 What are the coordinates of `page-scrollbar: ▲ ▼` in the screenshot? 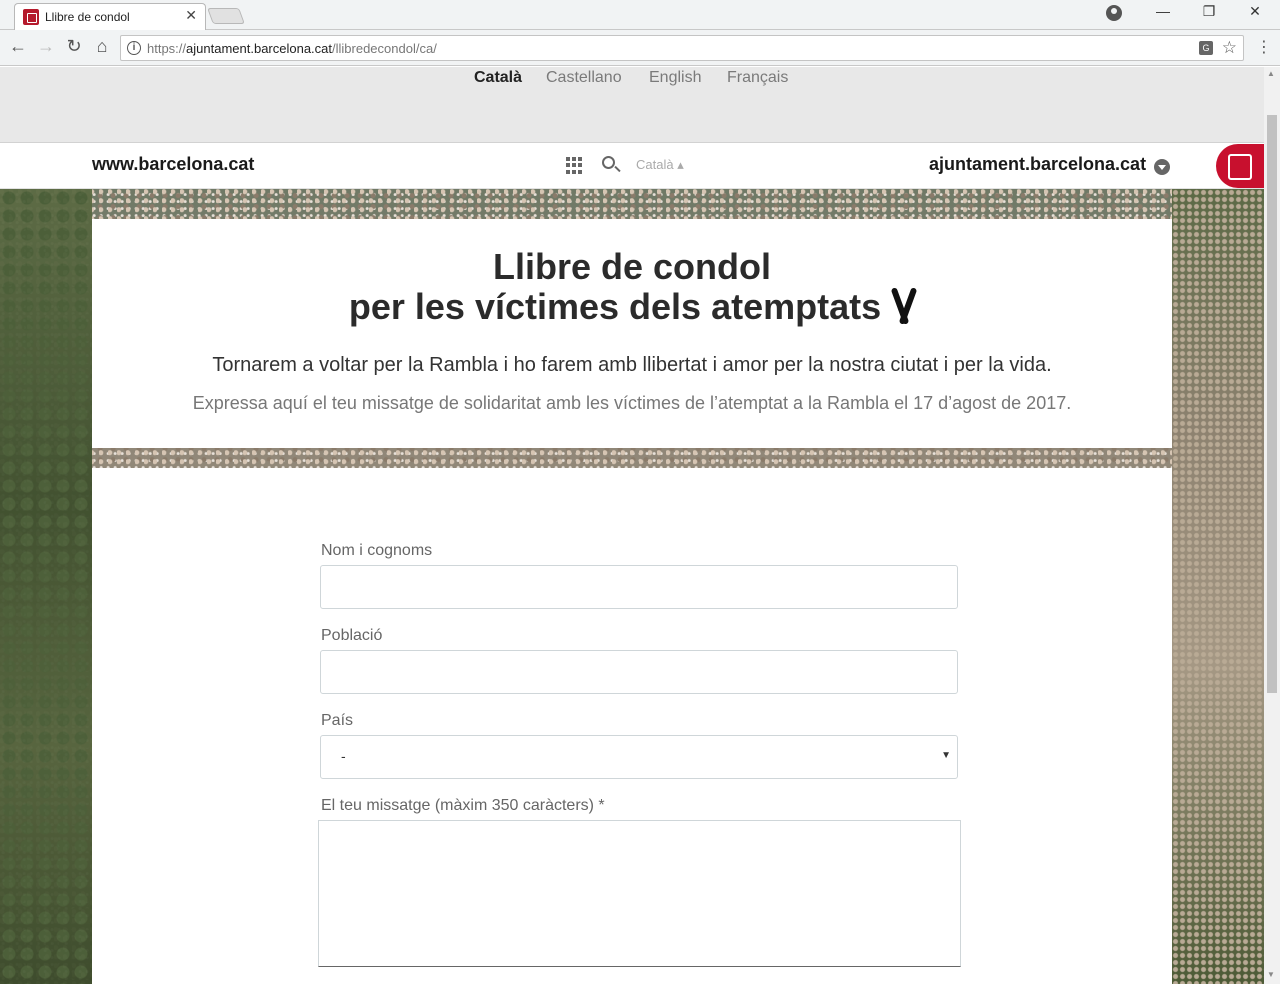 It's located at (1272, 525).